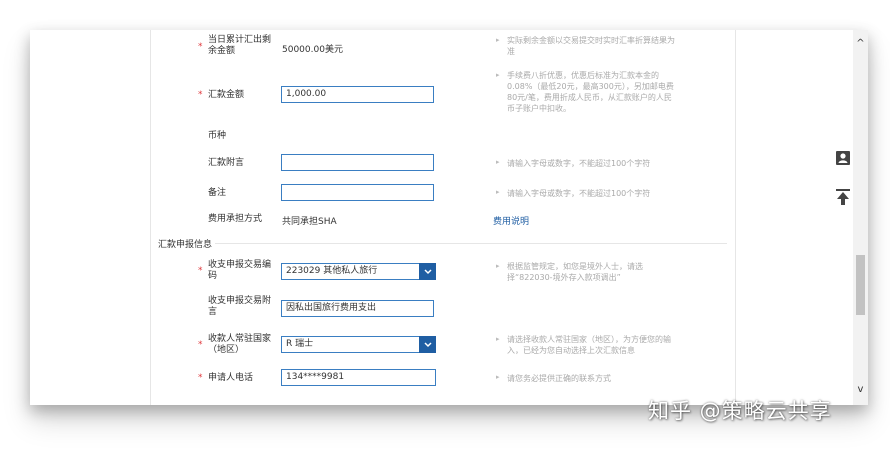 The image size is (890, 449). I want to click on balance-value: 50000.00美元, so click(312, 50).